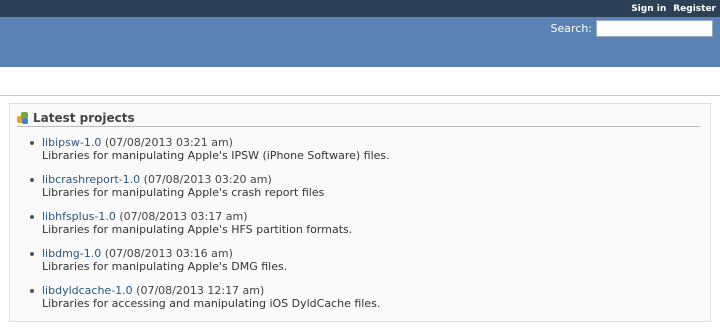  What do you see at coordinates (71, 142) in the screenshot?
I see `project-link: libipsw-1.0` at bounding box center [71, 142].